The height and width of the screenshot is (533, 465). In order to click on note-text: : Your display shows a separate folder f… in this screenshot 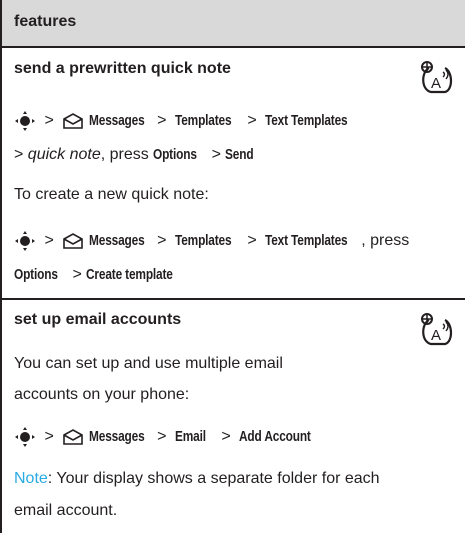, I will do `click(213, 478)`.